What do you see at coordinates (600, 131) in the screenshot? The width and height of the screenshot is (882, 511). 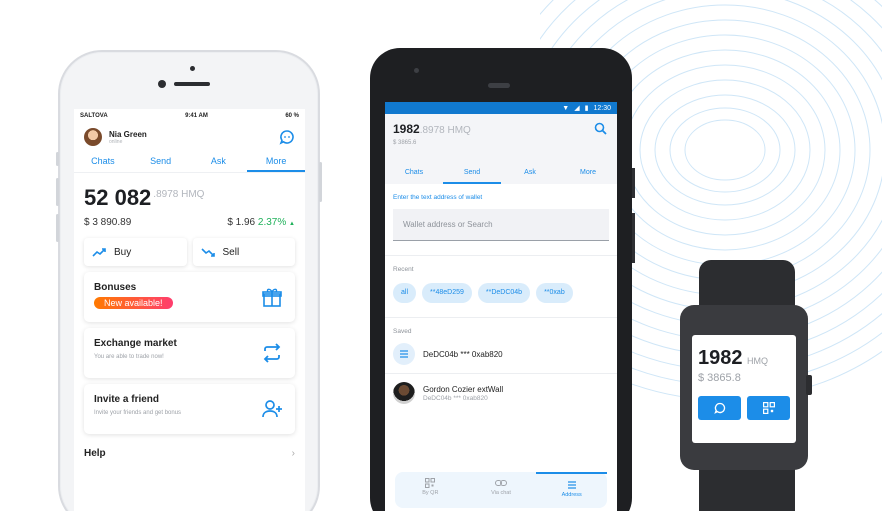 I see `search-icon` at bounding box center [600, 131].